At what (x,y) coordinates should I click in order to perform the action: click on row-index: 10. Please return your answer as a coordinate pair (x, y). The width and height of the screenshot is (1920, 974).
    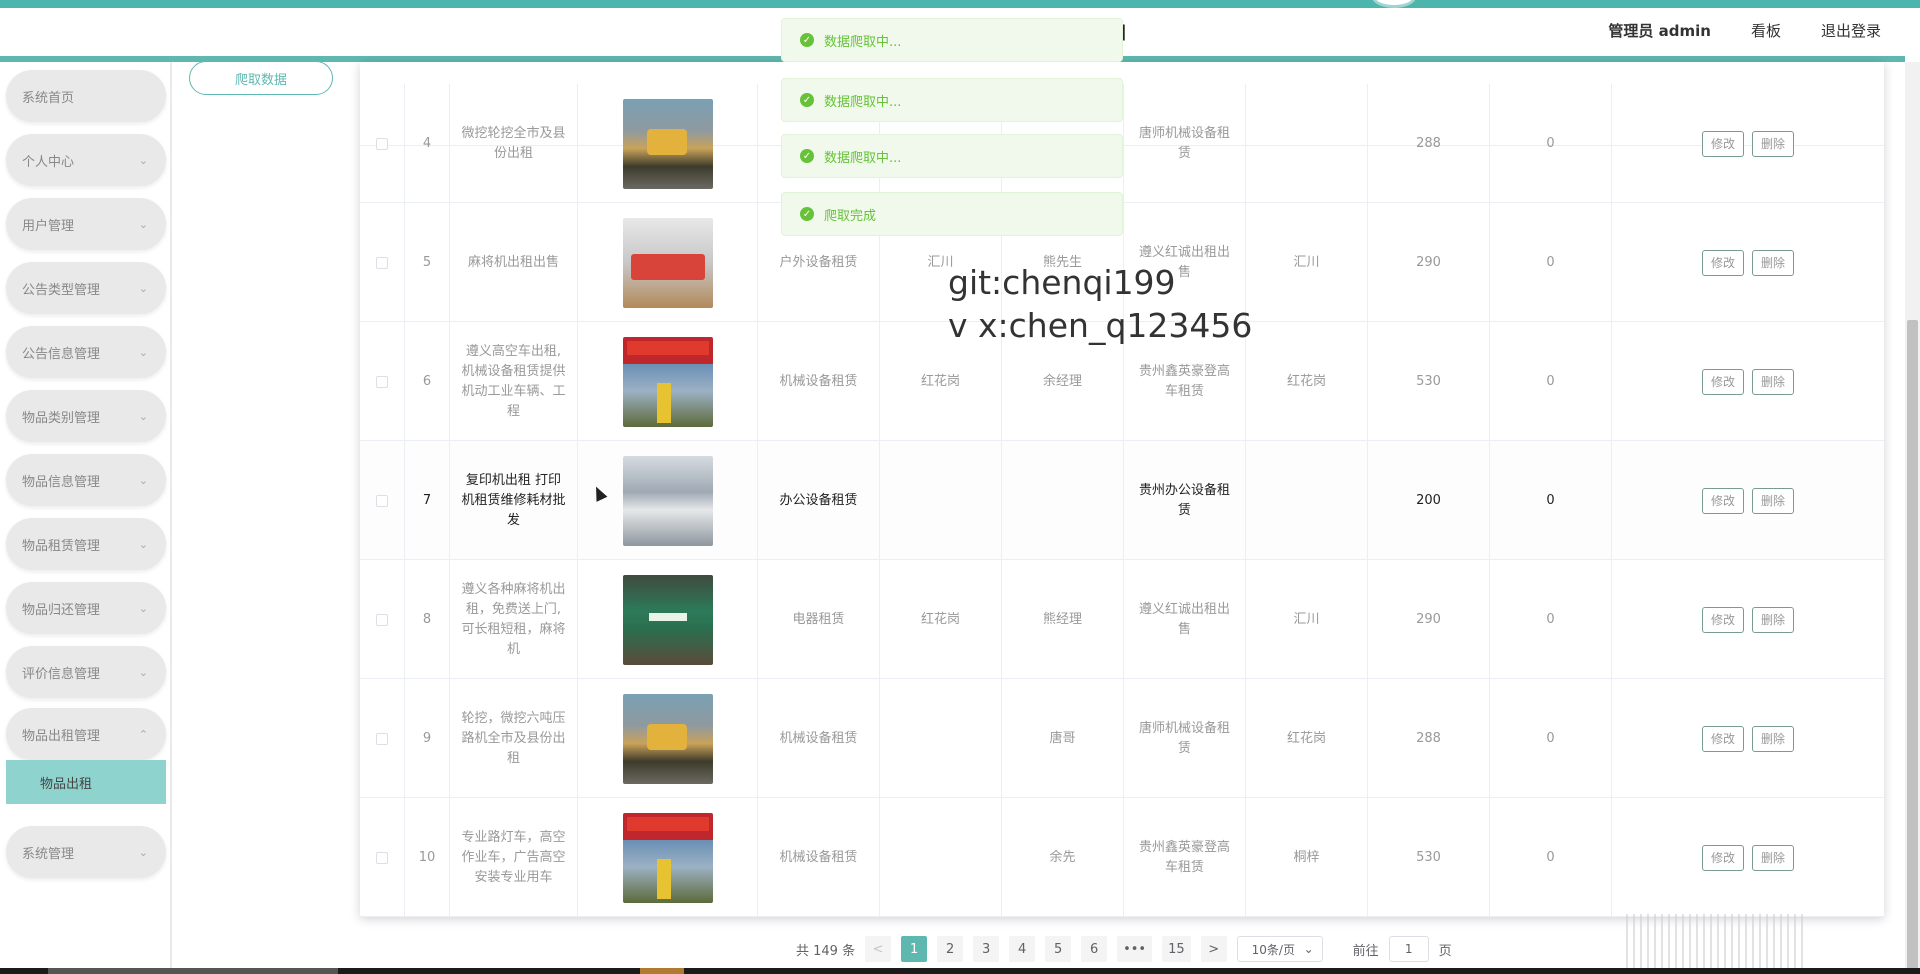
    Looking at the image, I should click on (427, 857).